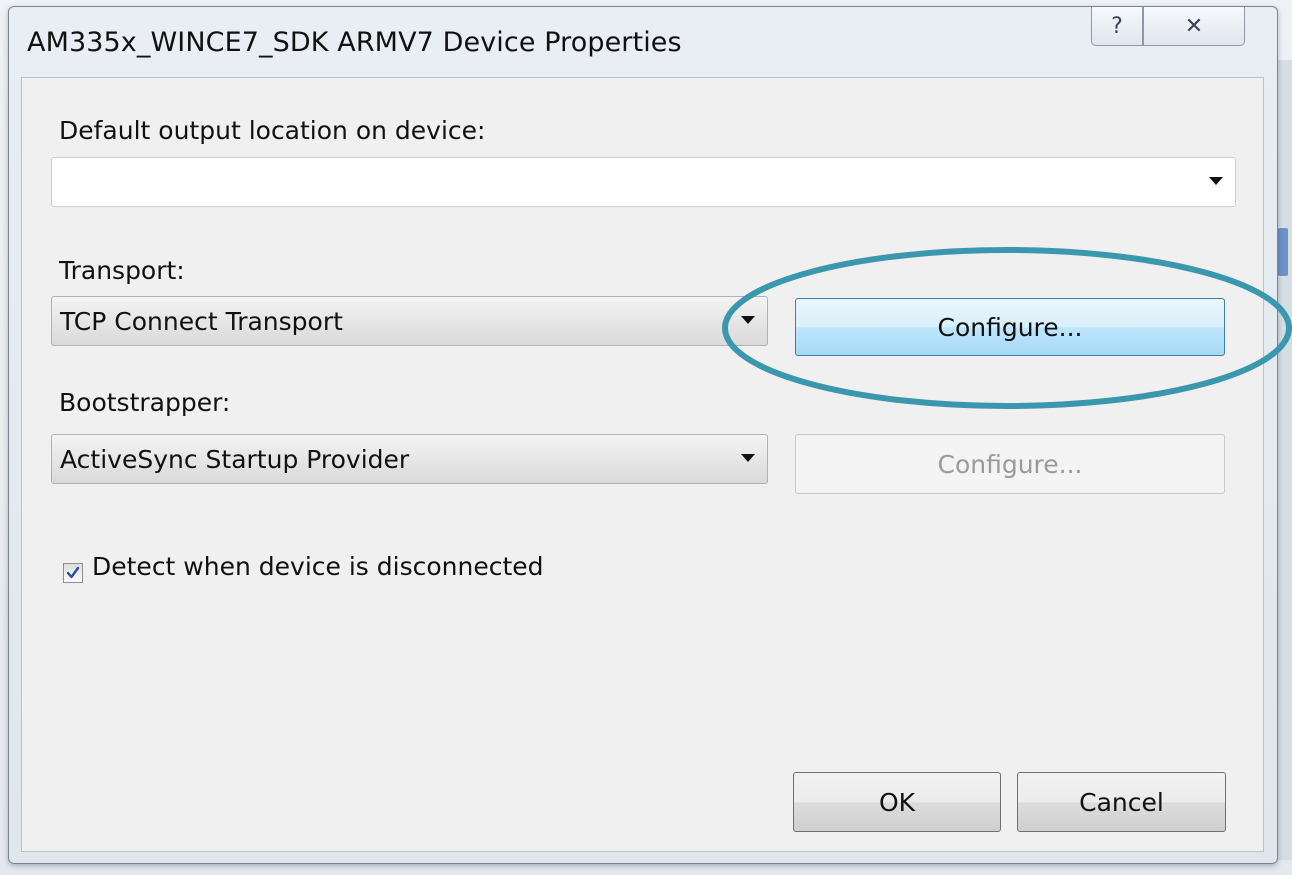 The height and width of the screenshot is (875, 1292). I want to click on help-icon: ?, so click(1117, 26).